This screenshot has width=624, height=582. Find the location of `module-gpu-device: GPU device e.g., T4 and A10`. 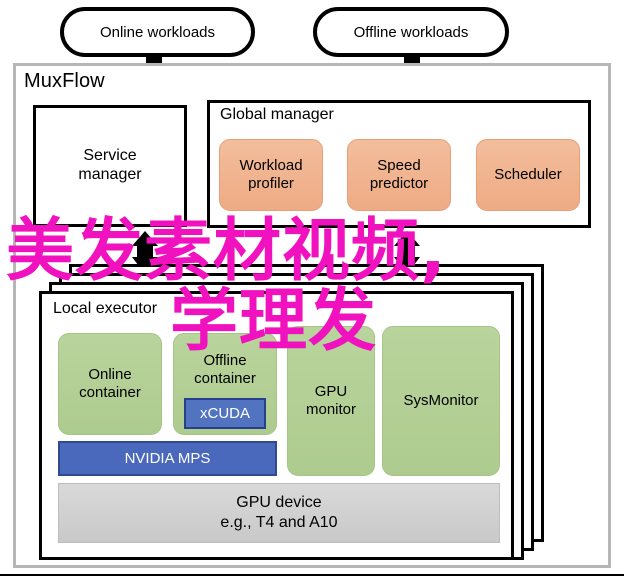

module-gpu-device: GPU device e.g., T4 and A10 is located at coordinates (279, 513).